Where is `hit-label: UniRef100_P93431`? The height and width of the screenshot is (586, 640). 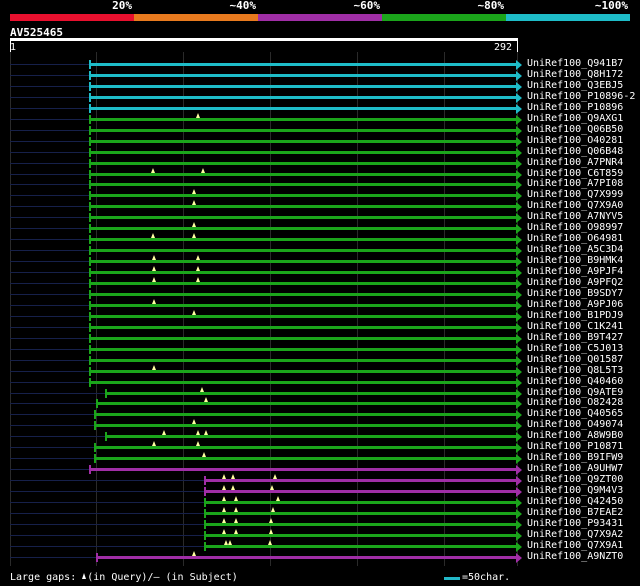
hit-label: UniRef100_P93431 is located at coordinates (575, 523).